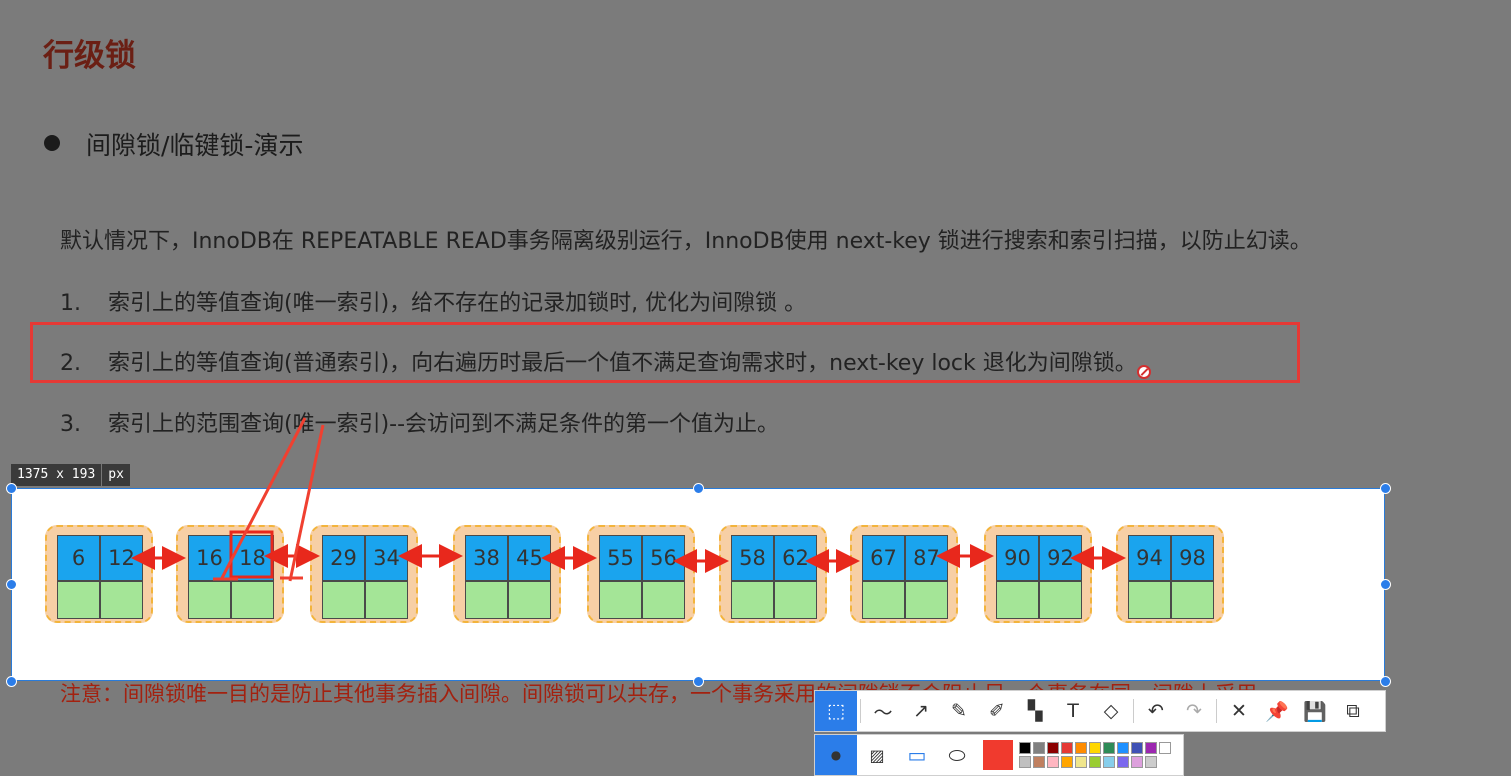 This screenshot has height=776, width=1511. What do you see at coordinates (877, 755) in the screenshot?
I see `hatch-fill-icon: ▨` at bounding box center [877, 755].